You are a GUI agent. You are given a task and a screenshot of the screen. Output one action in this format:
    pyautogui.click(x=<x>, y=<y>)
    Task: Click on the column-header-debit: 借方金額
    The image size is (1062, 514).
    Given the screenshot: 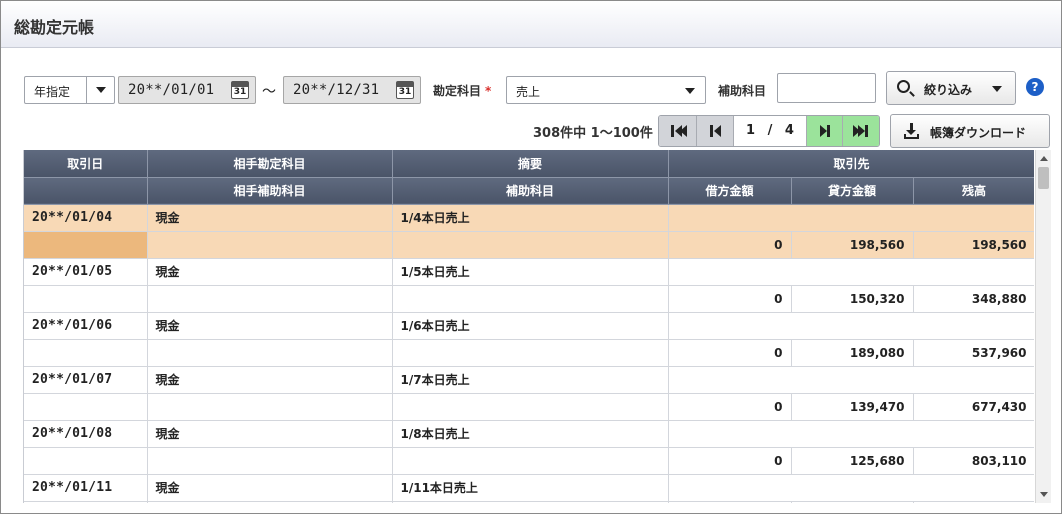 What is the action you would take?
    pyautogui.click(x=730, y=191)
    